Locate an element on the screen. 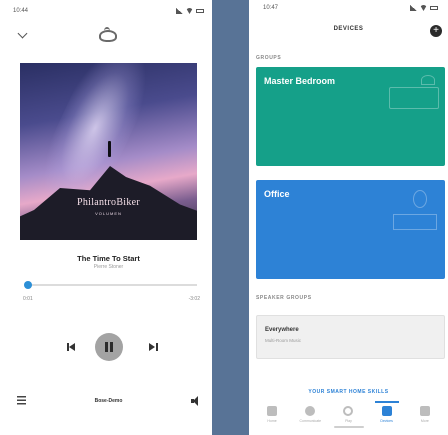  group-card-label: Office is located at coordinates (277, 194).